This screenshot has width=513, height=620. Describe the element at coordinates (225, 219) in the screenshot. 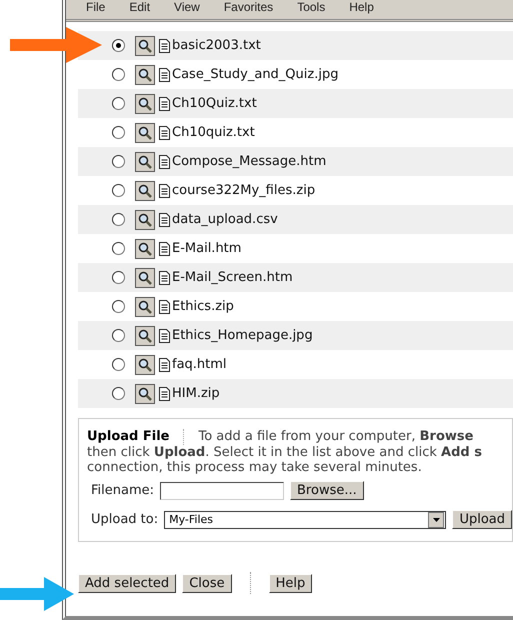

I see `file-name: data_upload.csv` at that location.